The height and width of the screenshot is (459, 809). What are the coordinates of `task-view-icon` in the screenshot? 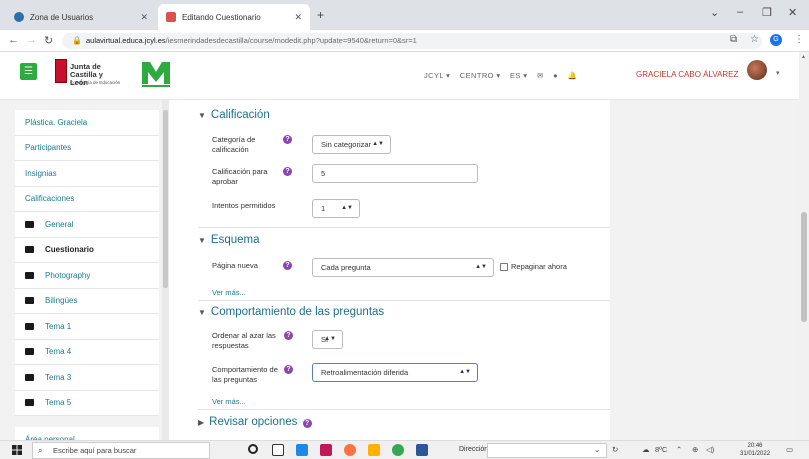 It's located at (278, 450).